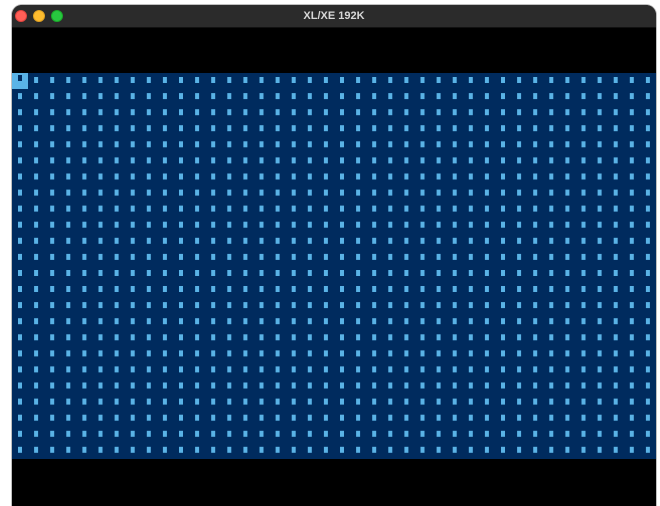 The image size is (660, 506). I want to click on title-bar: XL/XE 192K, so click(334, 16).